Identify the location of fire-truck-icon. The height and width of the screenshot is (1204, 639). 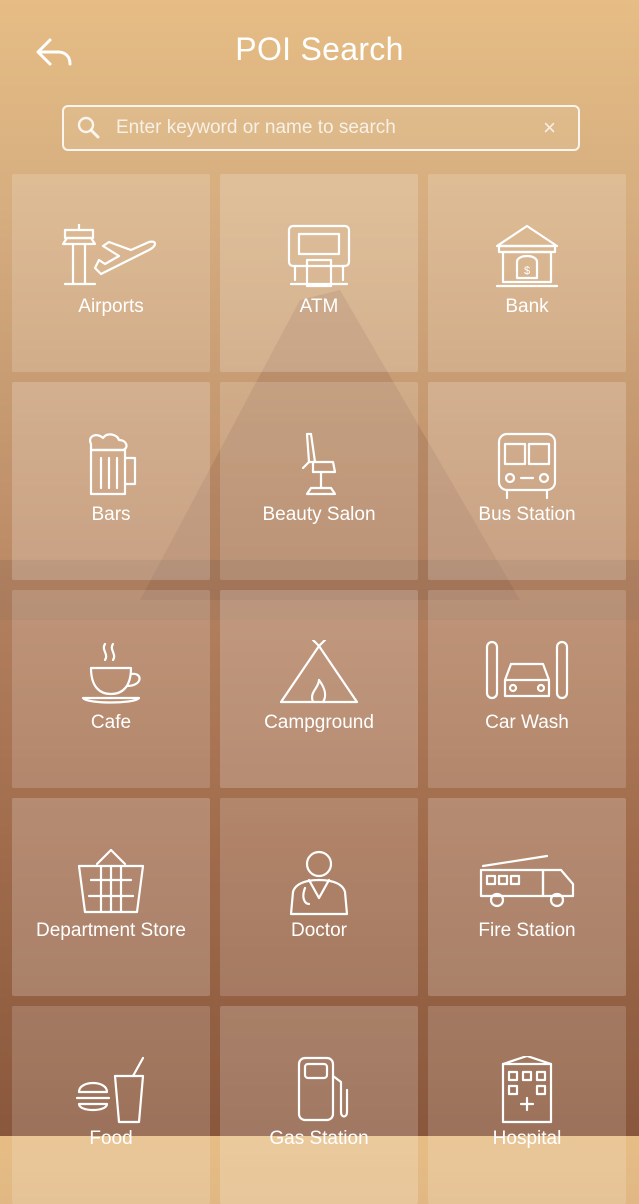
(527, 881).